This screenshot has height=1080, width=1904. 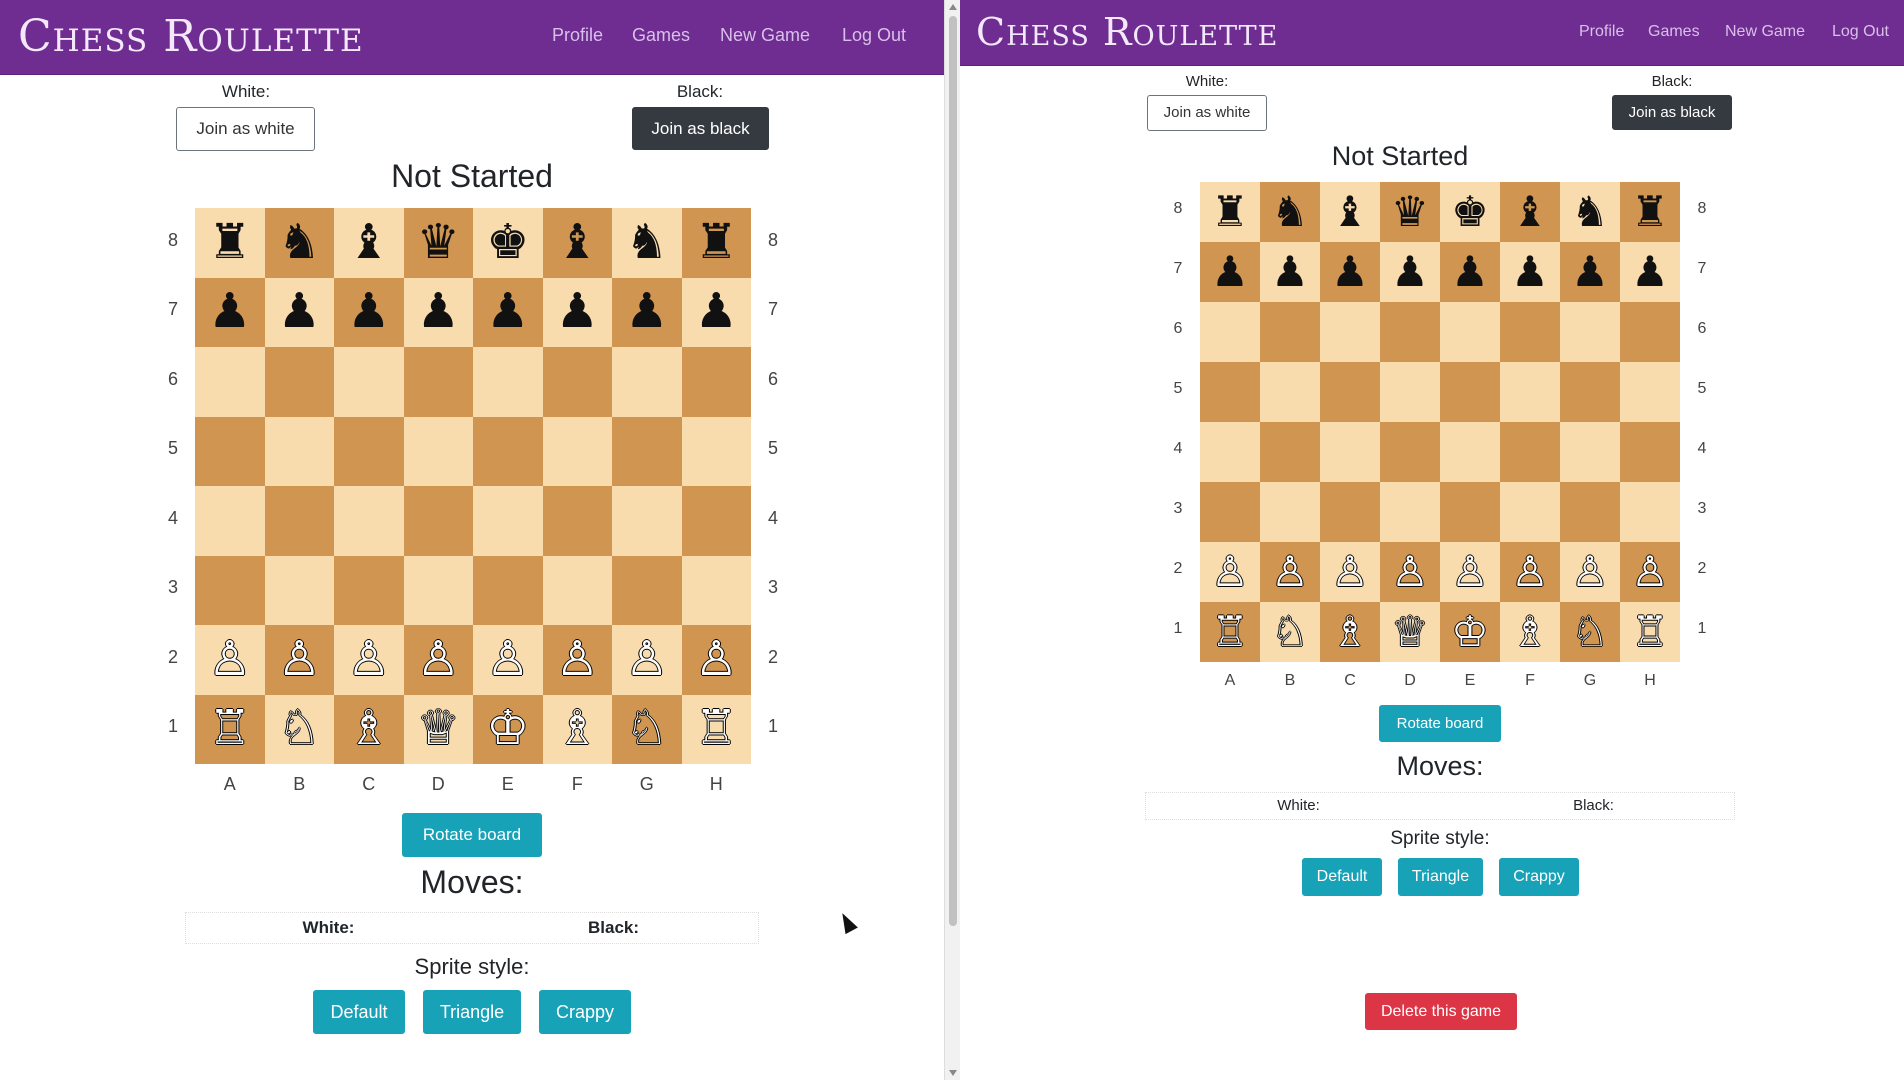 I want to click on square-b4, so click(x=299, y=521).